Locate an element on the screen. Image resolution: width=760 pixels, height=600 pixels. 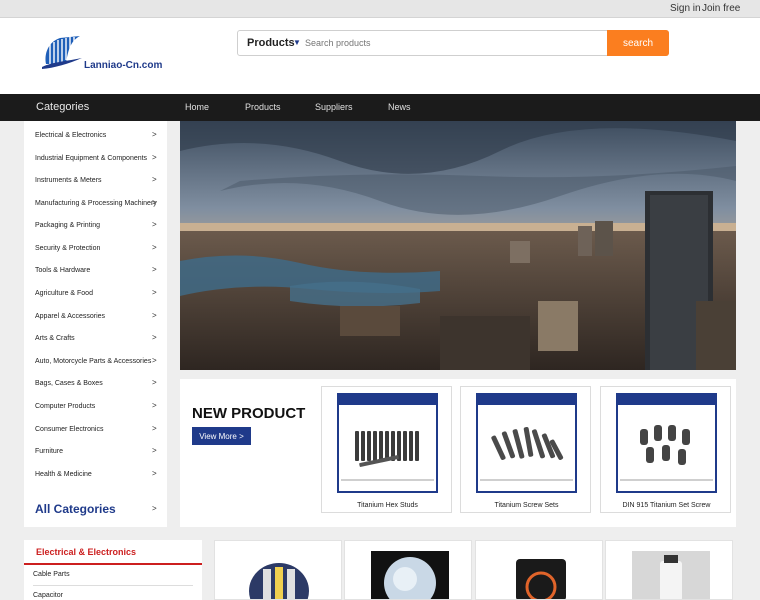
category-label: Consumer Electronics is located at coordinates (69, 429).